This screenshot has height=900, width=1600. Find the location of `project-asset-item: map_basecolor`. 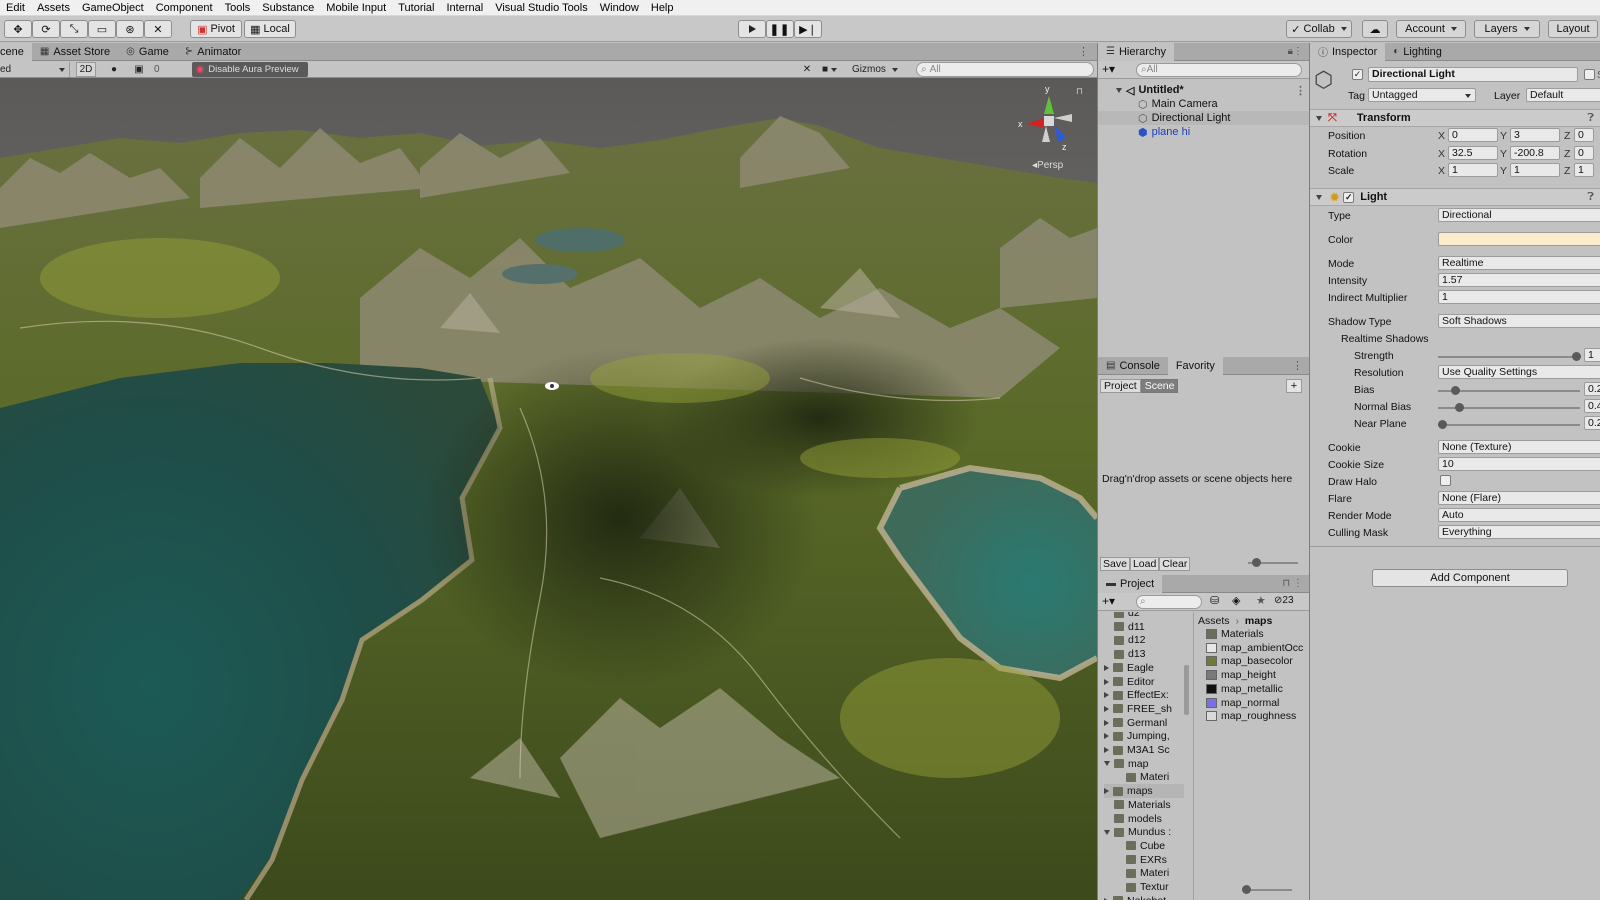

project-asset-item: map_basecolor is located at coordinates (1249, 661).